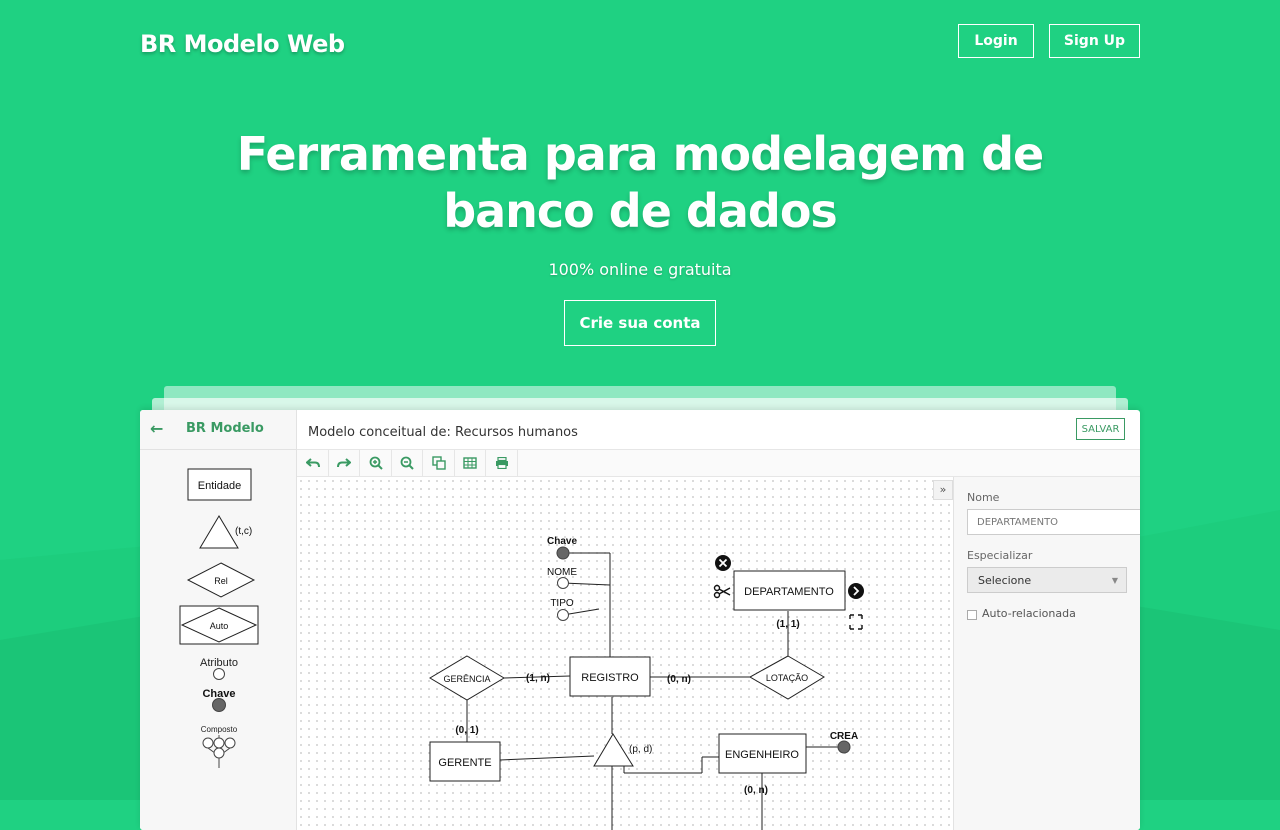  Describe the element at coordinates (787, 624) in the screenshot. I see `cardinality-departamento: (1, 1)` at that location.